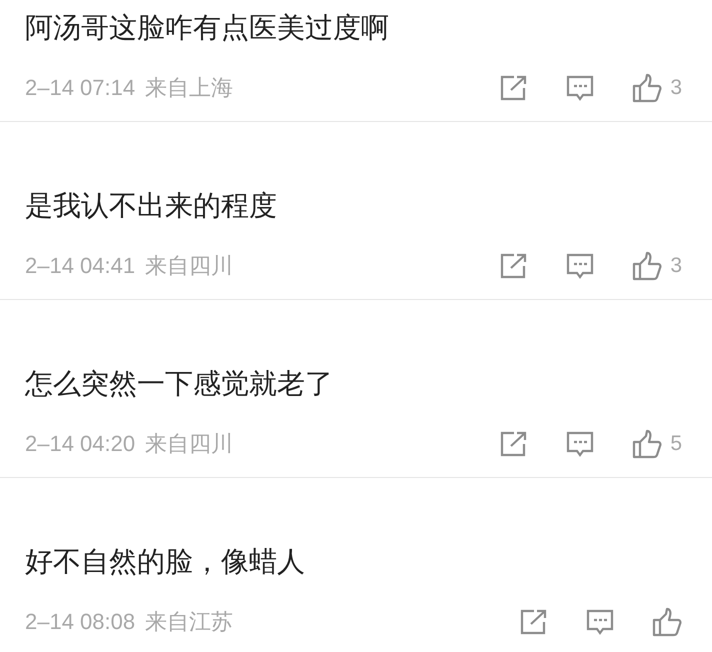 This screenshot has height=652, width=712. I want to click on like-button: 5, so click(657, 444).